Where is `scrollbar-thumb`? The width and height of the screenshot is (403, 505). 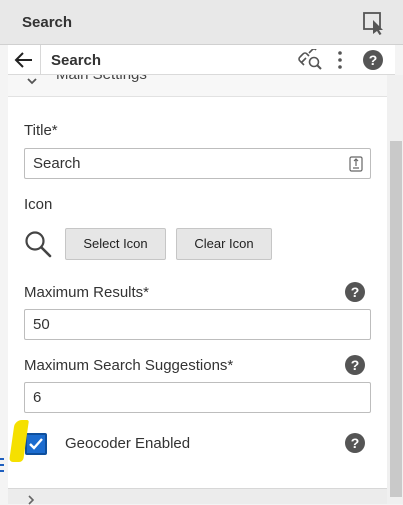
scrollbar-thumb is located at coordinates (396, 319).